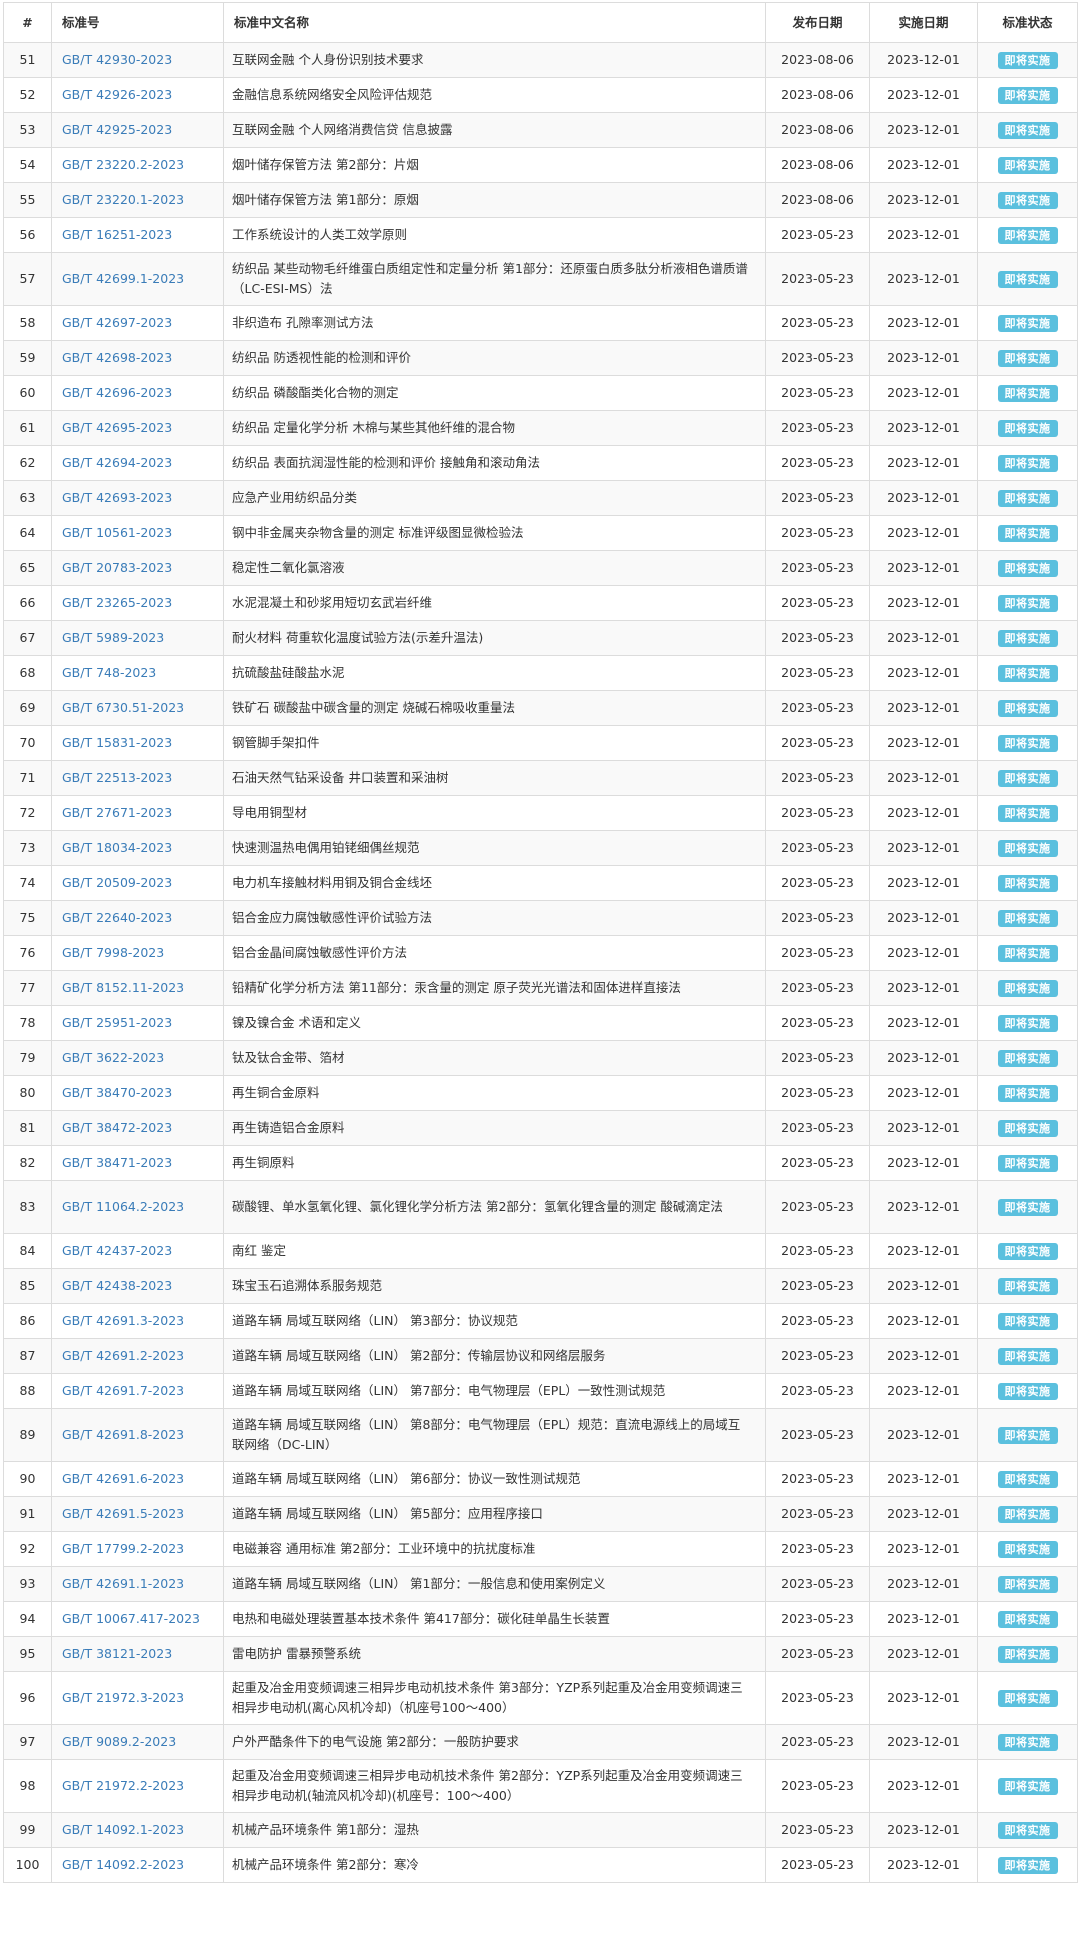  Describe the element at coordinates (494, 428) in the screenshot. I see `standard-name: 纺织品 定量化学分析 木棉与某些其他纤维的混合物` at that location.